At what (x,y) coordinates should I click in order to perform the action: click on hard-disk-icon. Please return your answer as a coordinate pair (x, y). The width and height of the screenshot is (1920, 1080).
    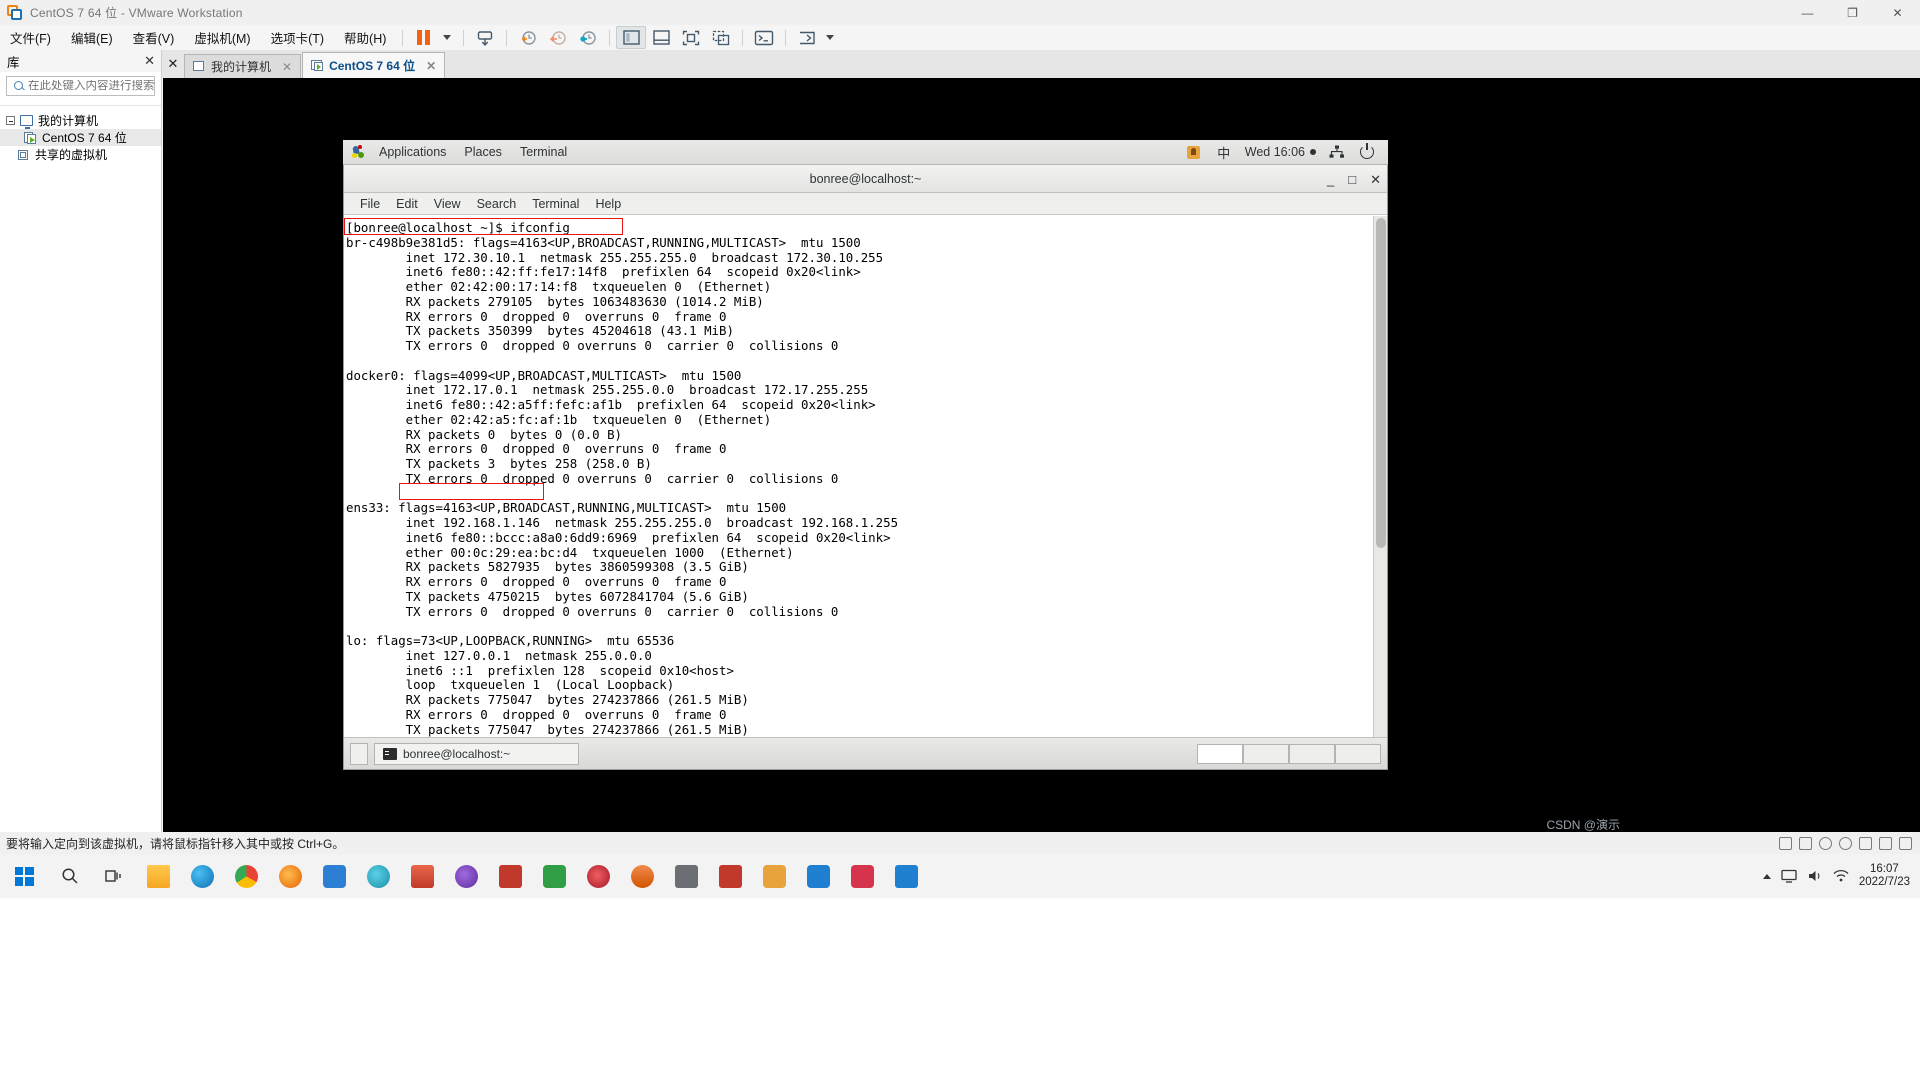
    Looking at the image, I should click on (1785, 843).